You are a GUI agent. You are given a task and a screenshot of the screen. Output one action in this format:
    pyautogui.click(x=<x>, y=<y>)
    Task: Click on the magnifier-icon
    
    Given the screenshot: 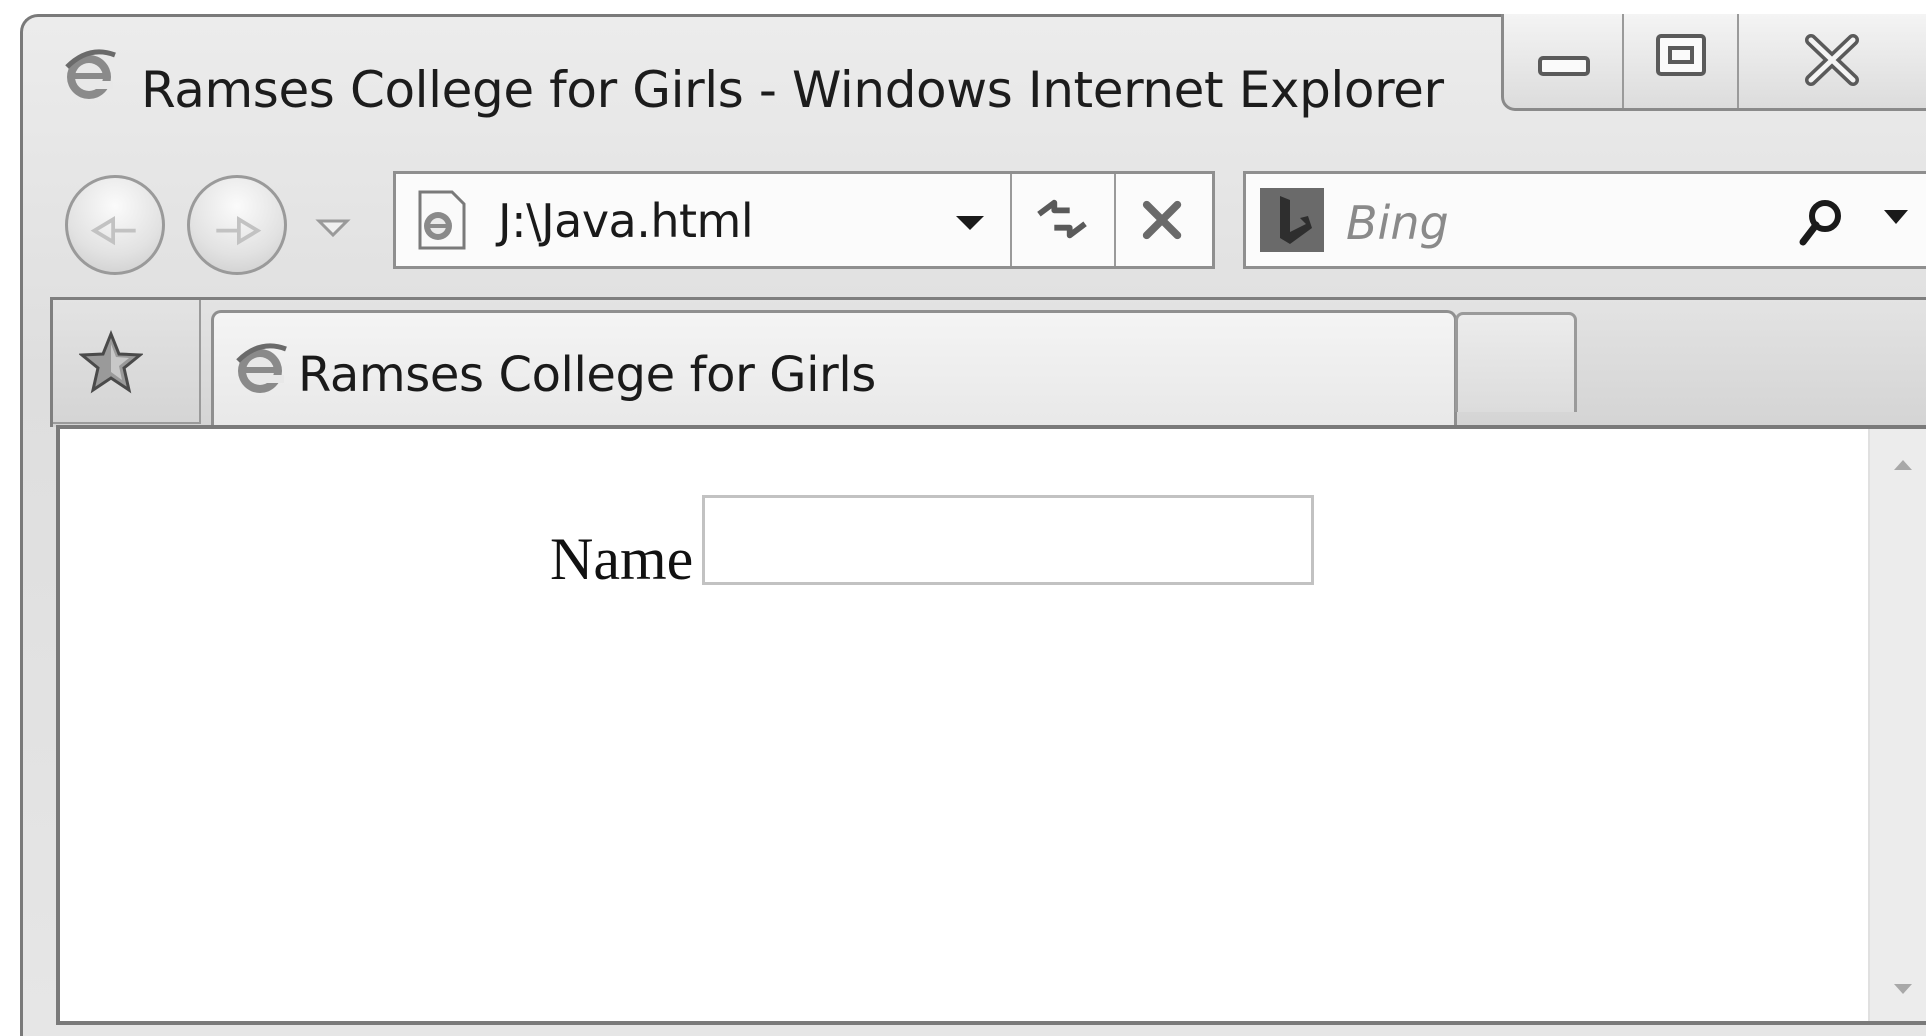 What is the action you would take?
    pyautogui.click(x=1820, y=223)
    